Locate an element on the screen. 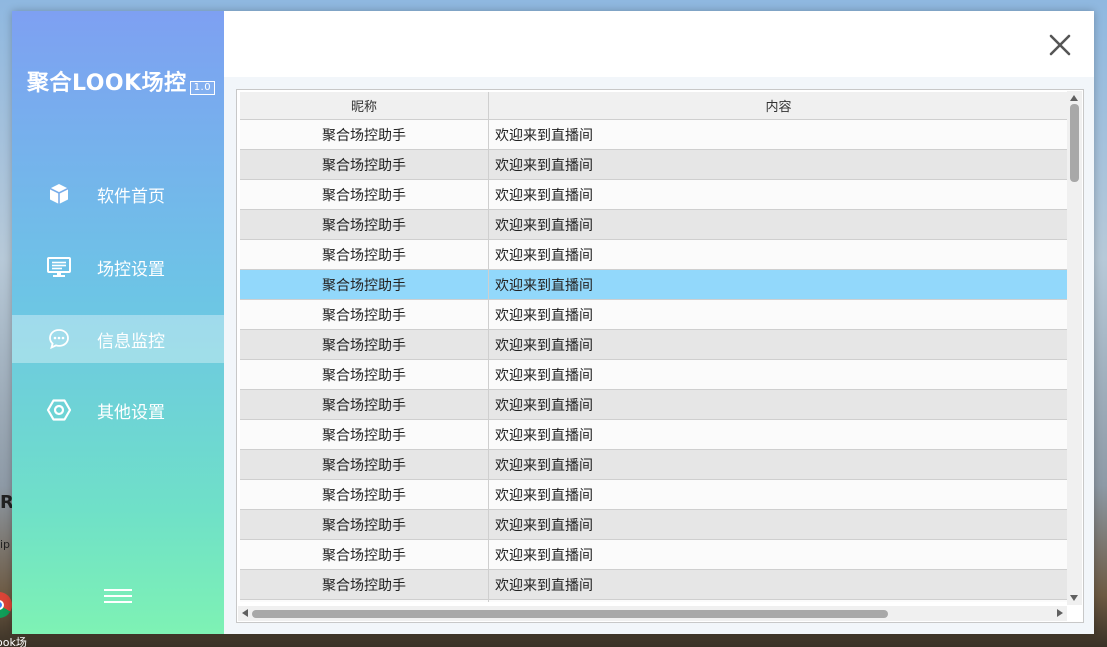 This screenshot has height=647, width=1107. horizontal-scroll-thumb is located at coordinates (570, 614).